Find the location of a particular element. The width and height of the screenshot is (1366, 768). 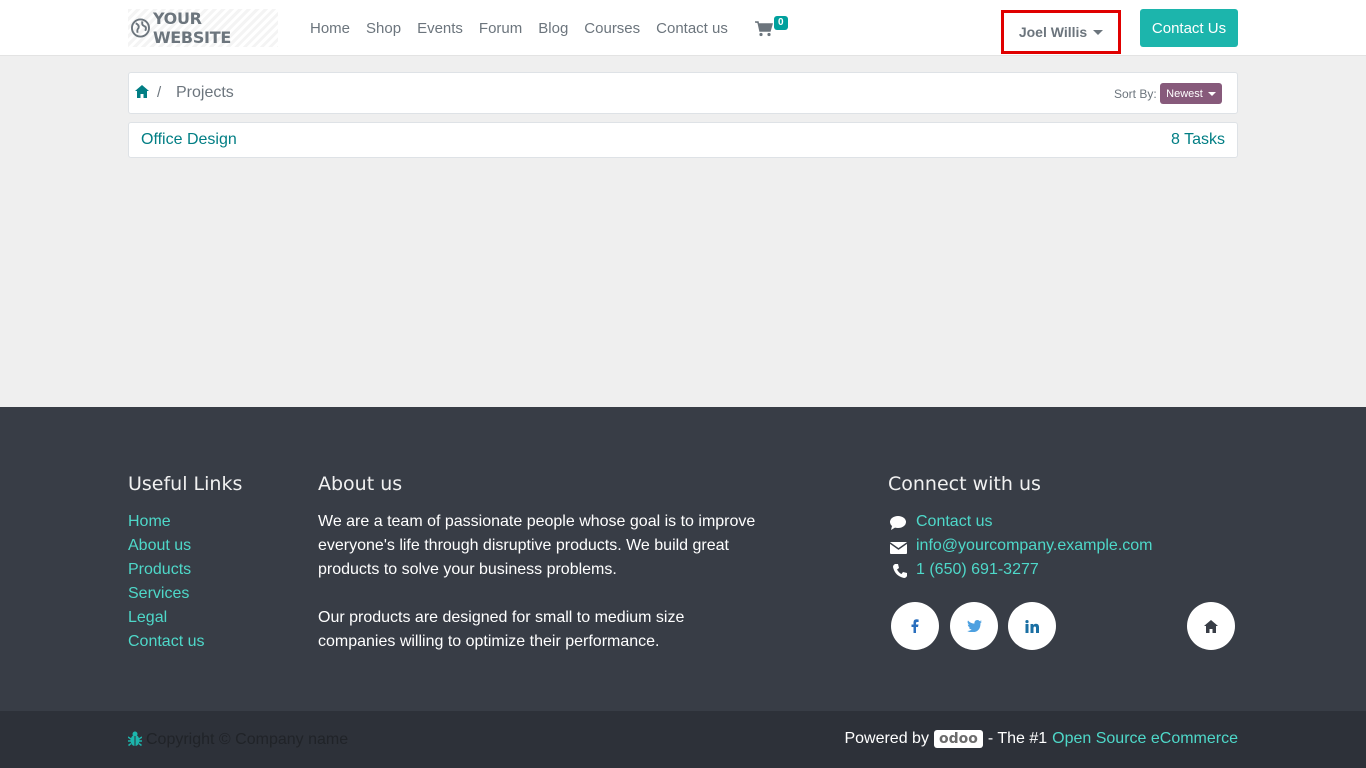

breadcrumb: / Projects Sort By: Newest is located at coordinates (683, 93).